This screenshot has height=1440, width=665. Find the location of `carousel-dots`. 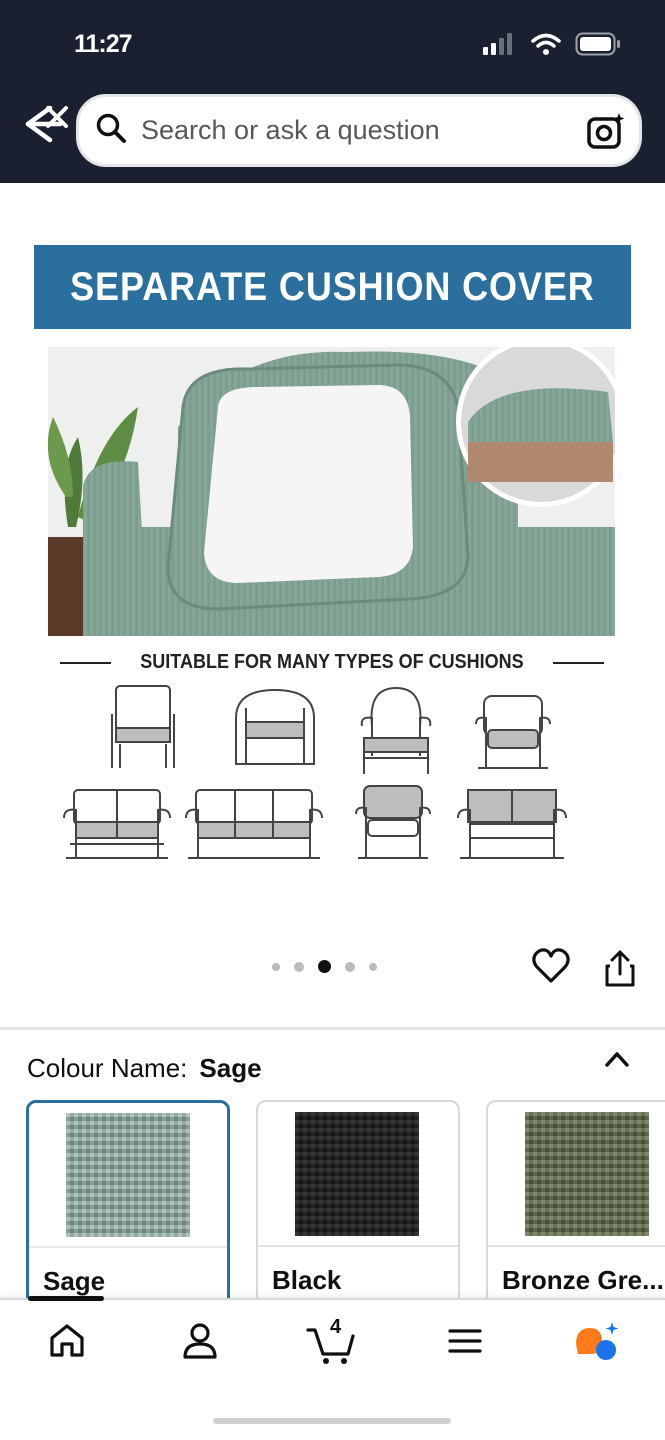

carousel-dots is located at coordinates (324, 966).